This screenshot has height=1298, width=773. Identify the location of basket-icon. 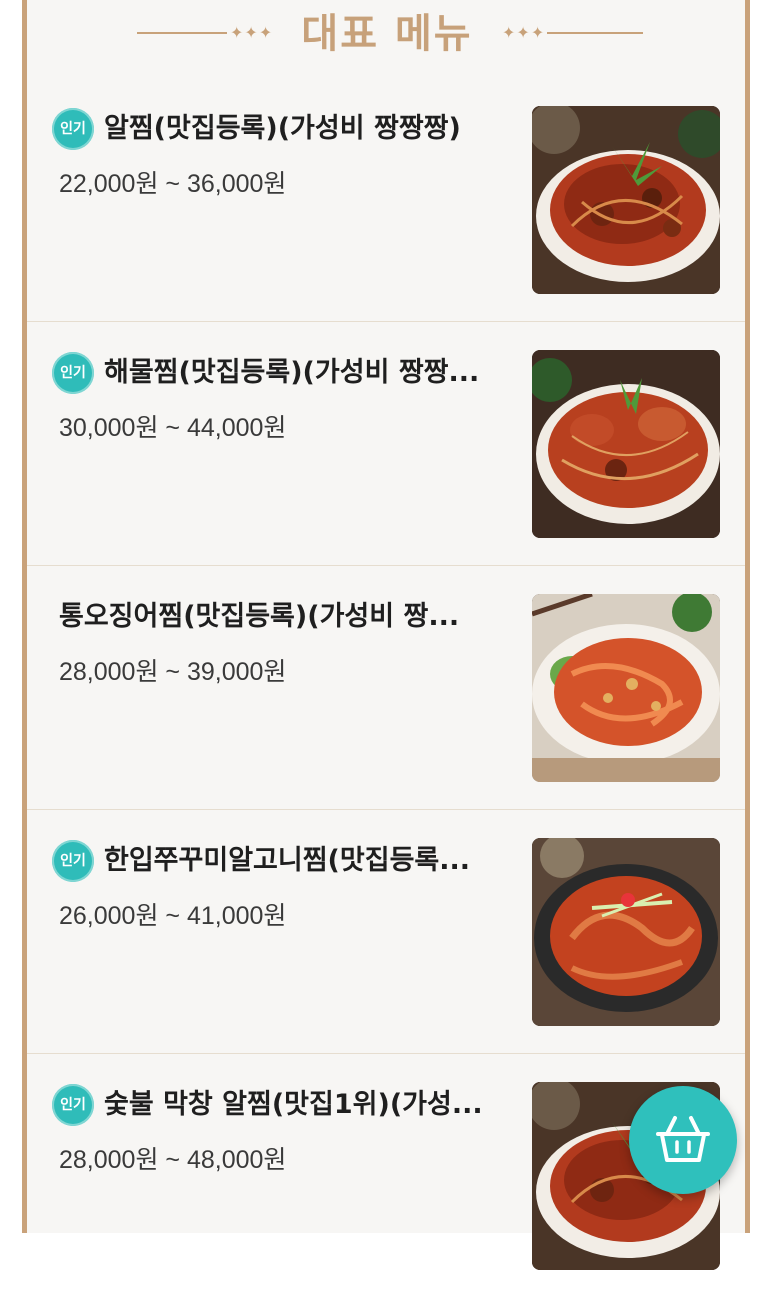
(683, 1139).